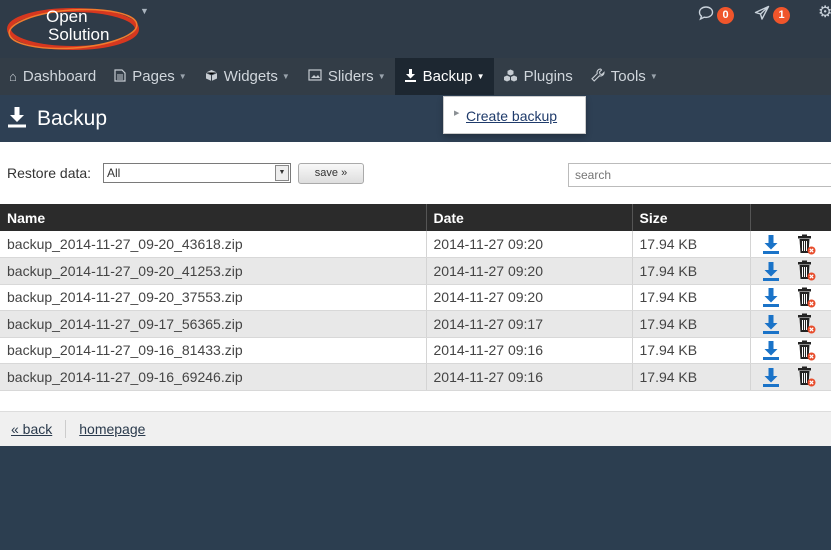 This screenshot has height=550, width=831. I want to click on paper-plane-icon, so click(762, 15).